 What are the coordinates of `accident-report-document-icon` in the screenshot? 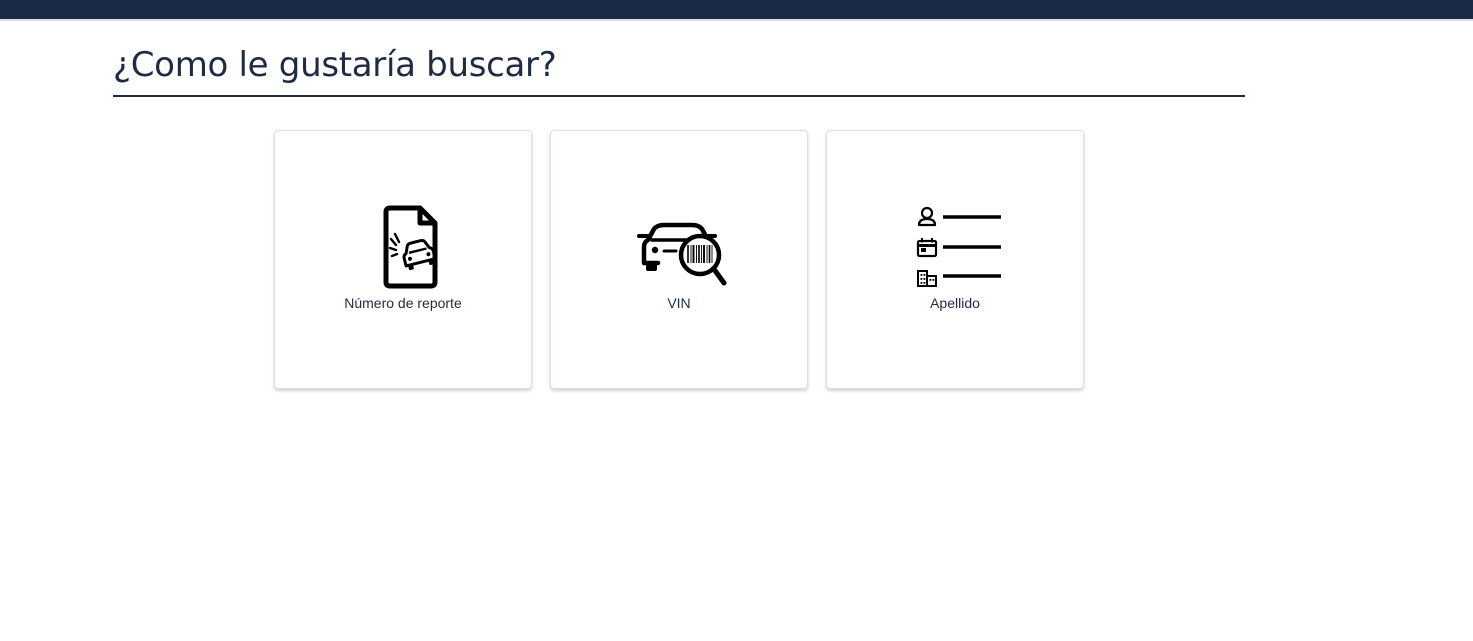 It's located at (403, 247).